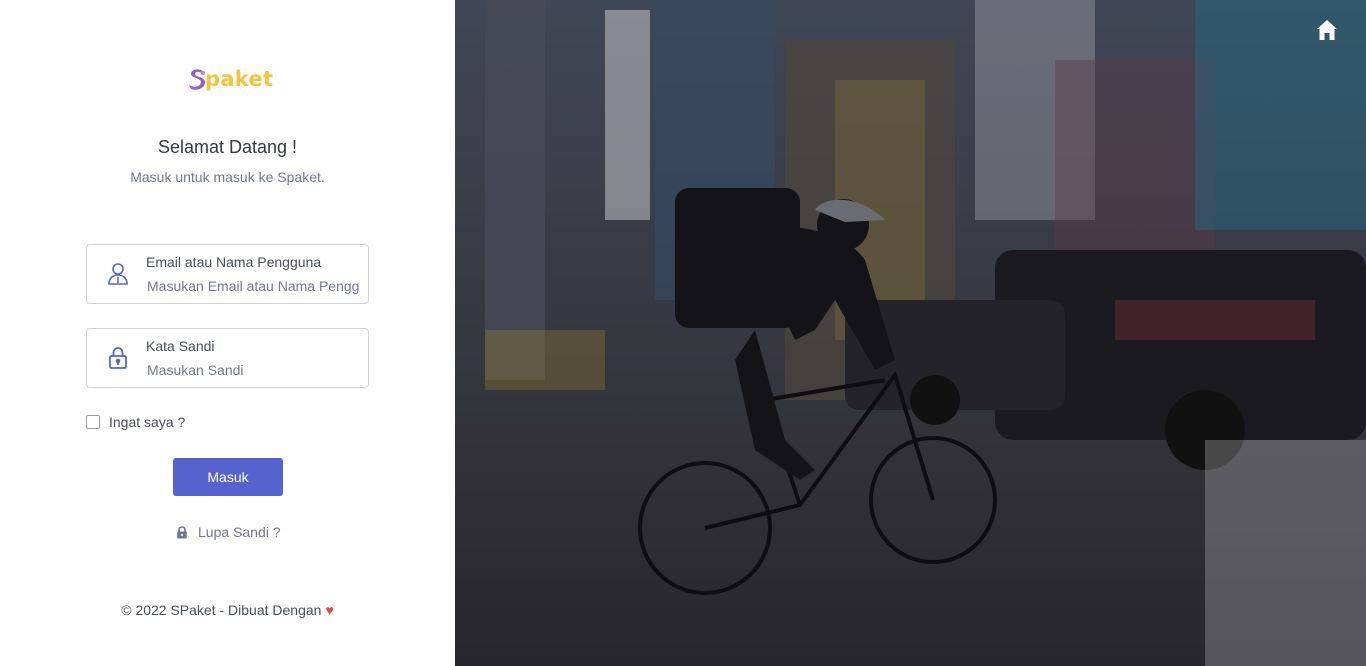  Describe the element at coordinates (227, 147) in the screenshot. I see `page-title: Selamat Datang !` at that location.